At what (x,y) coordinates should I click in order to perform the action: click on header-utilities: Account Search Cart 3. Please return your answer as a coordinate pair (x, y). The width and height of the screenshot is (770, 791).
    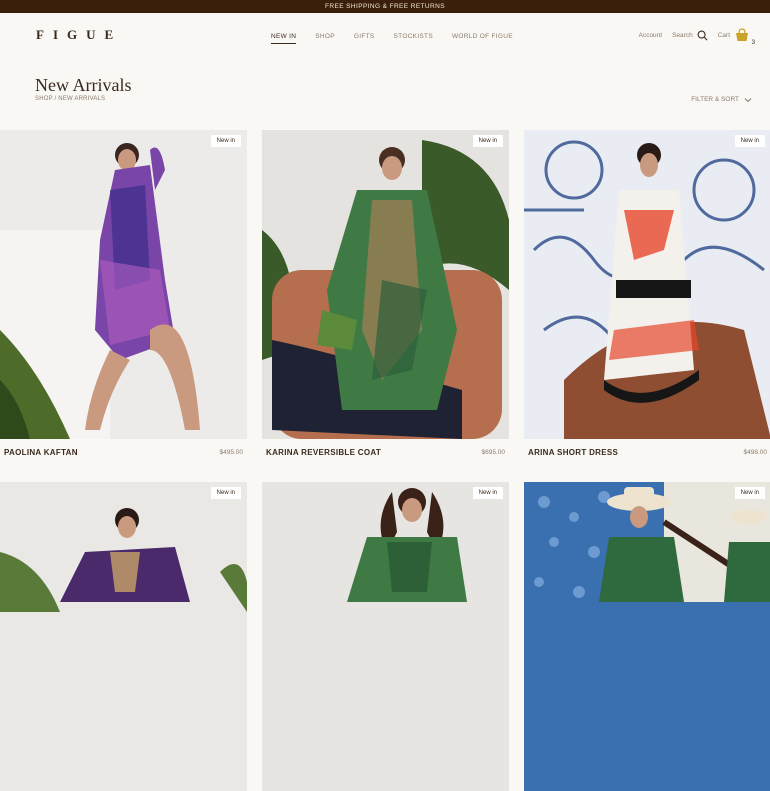
    Looking at the image, I should click on (697, 36).